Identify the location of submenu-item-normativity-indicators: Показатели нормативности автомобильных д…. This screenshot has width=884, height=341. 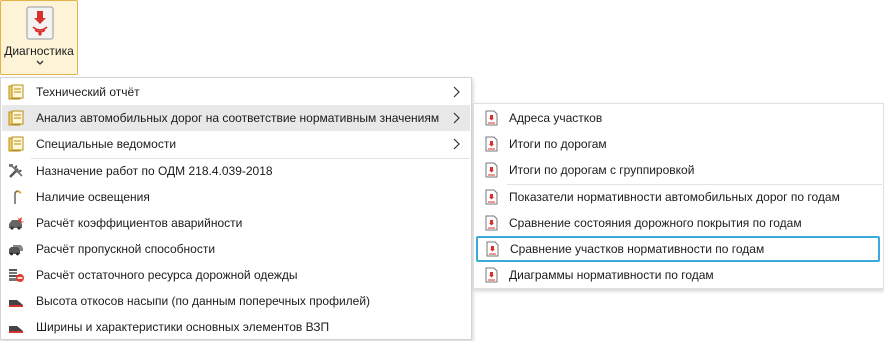
(678, 197).